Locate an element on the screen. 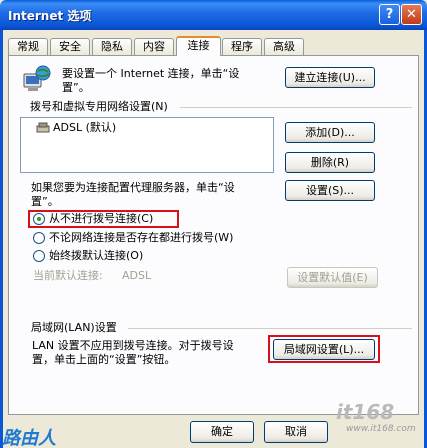 The width and height of the screenshot is (427, 448). tab-programs: 程序 is located at coordinates (242, 46).